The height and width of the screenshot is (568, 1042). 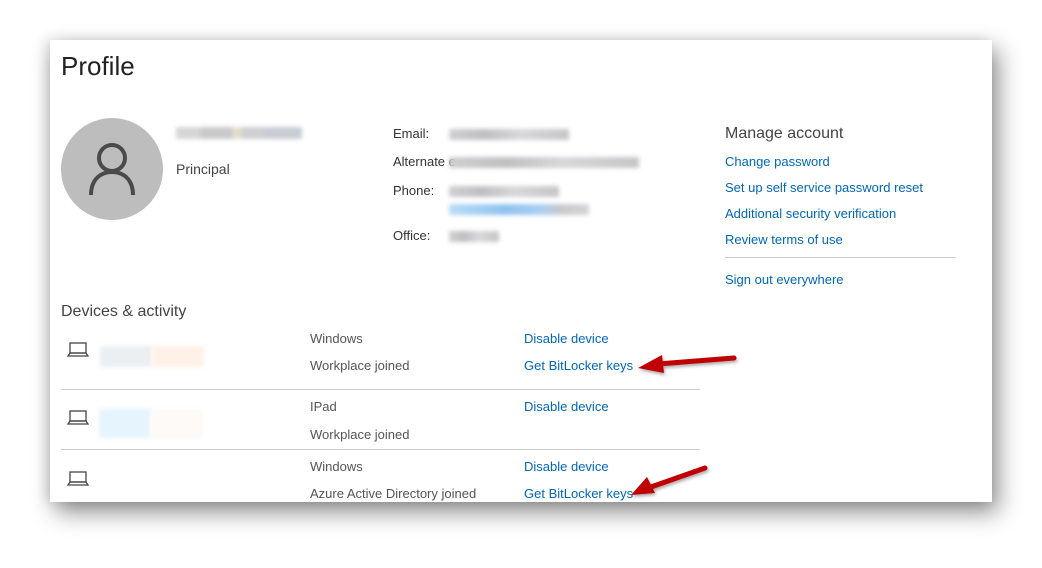 What do you see at coordinates (203, 169) in the screenshot?
I see `user-role: Principal` at bounding box center [203, 169].